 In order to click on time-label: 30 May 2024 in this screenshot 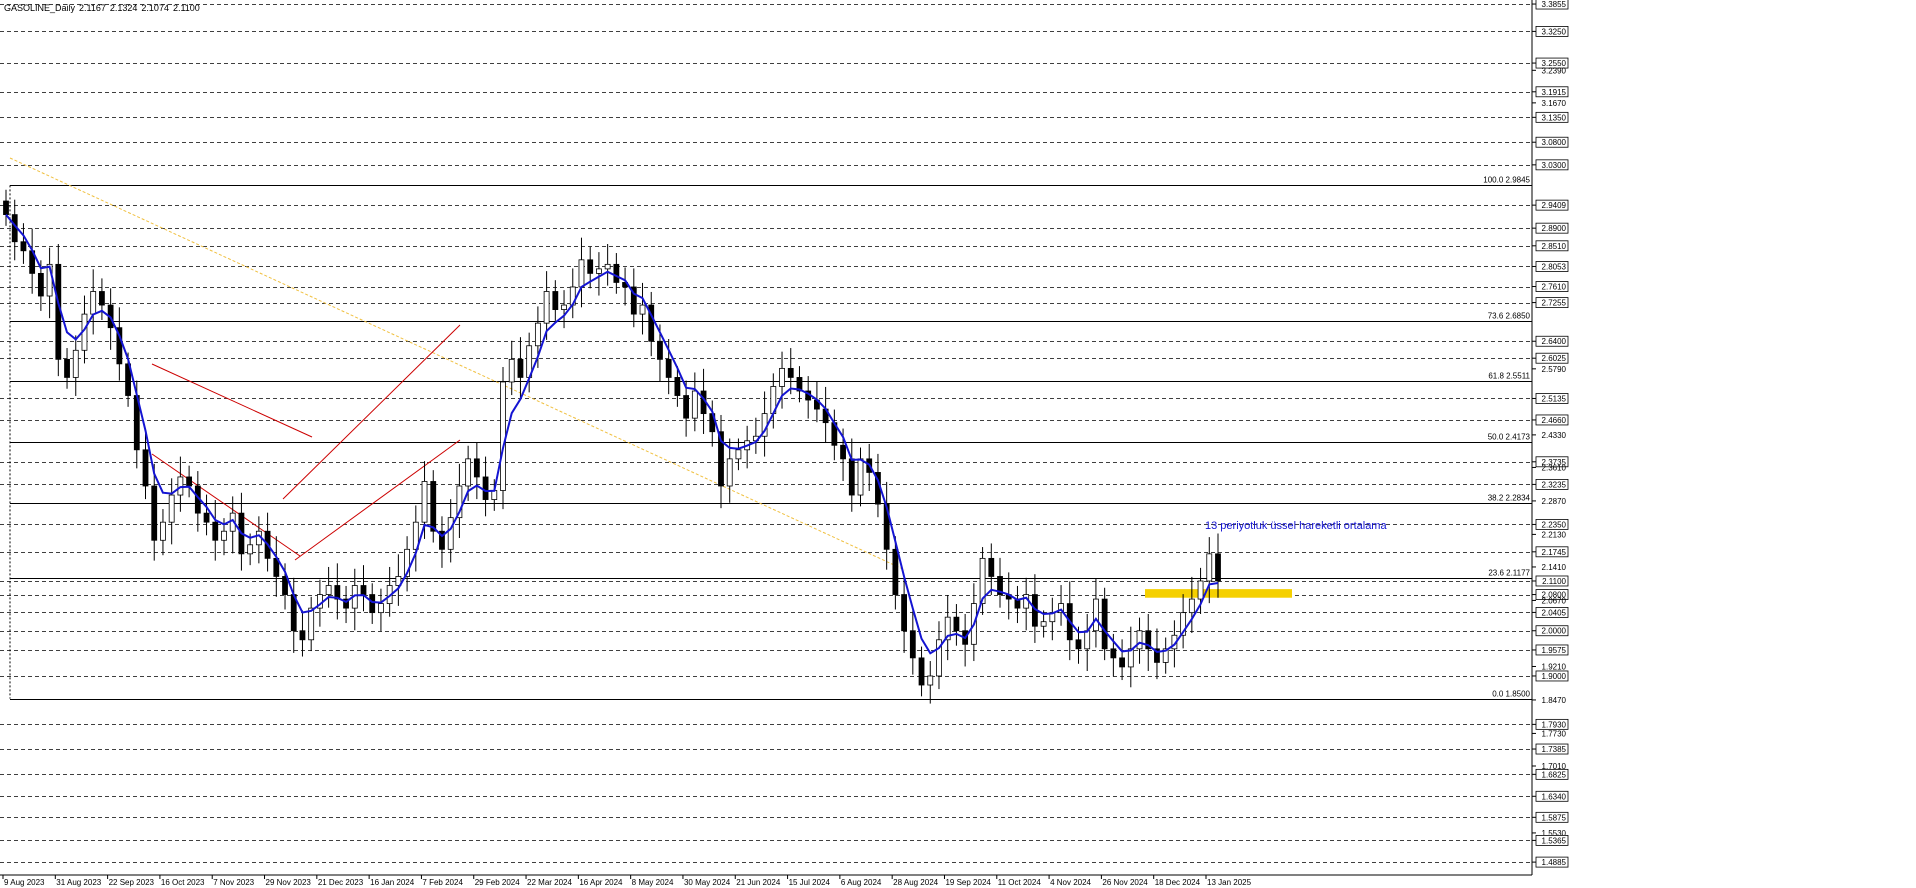, I will do `click(707, 882)`.